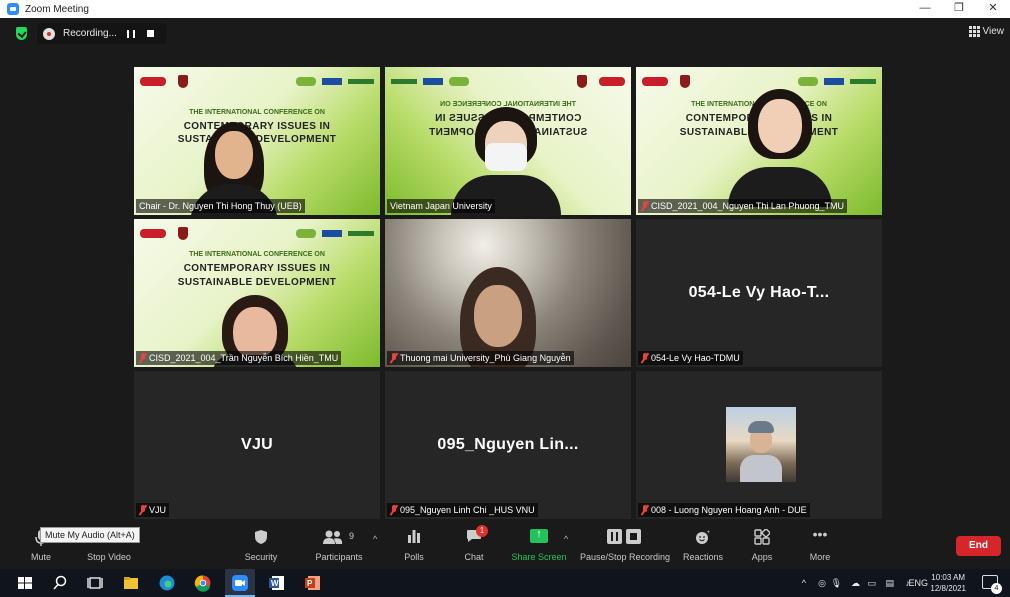 The image size is (1010, 597). Describe the element at coordinates (339, 545) in the screenshot. I see `participants-button: 9 Participants` at that location.